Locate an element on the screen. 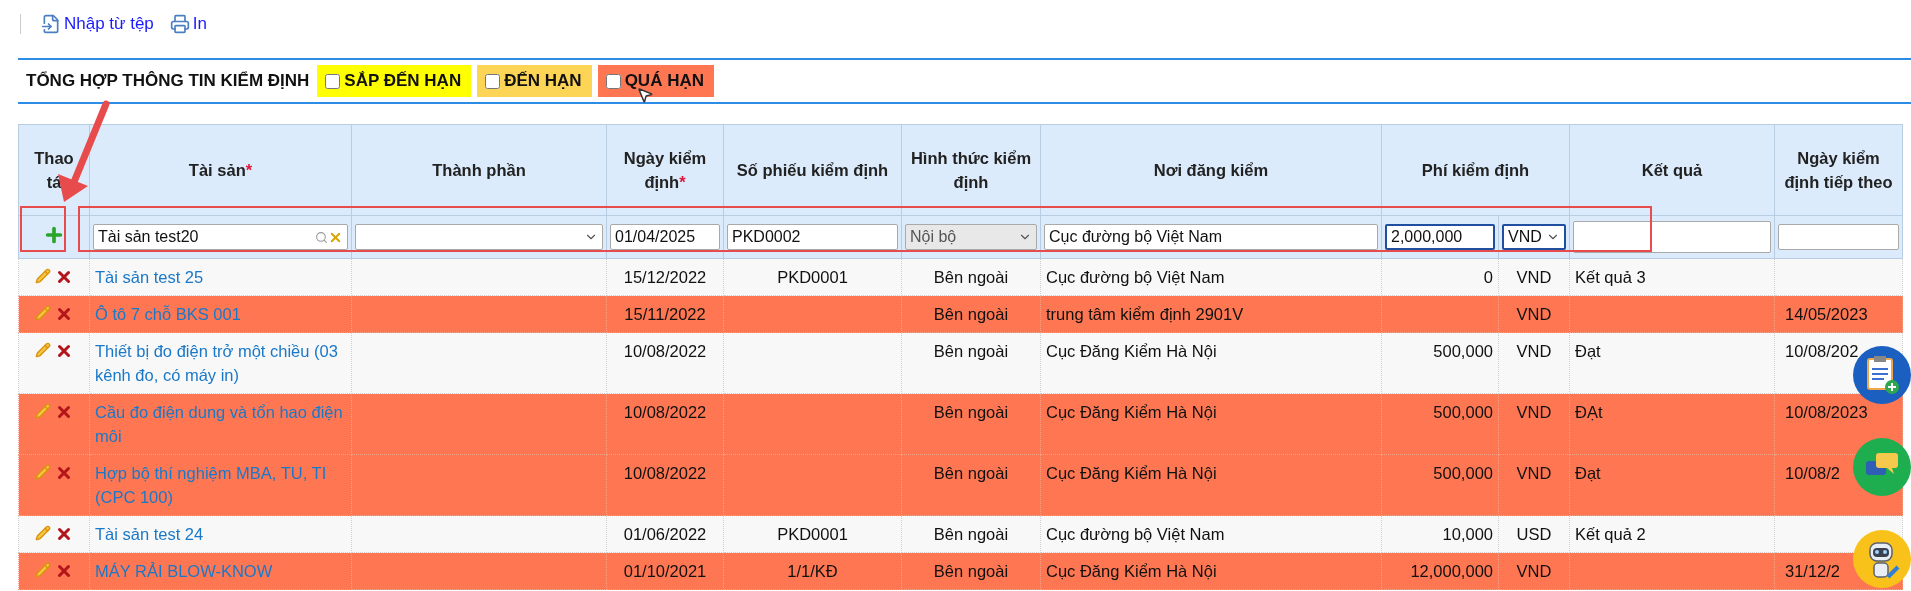 The image size is (1911, 591). highlight-frame is located at coordinates (43, 229).